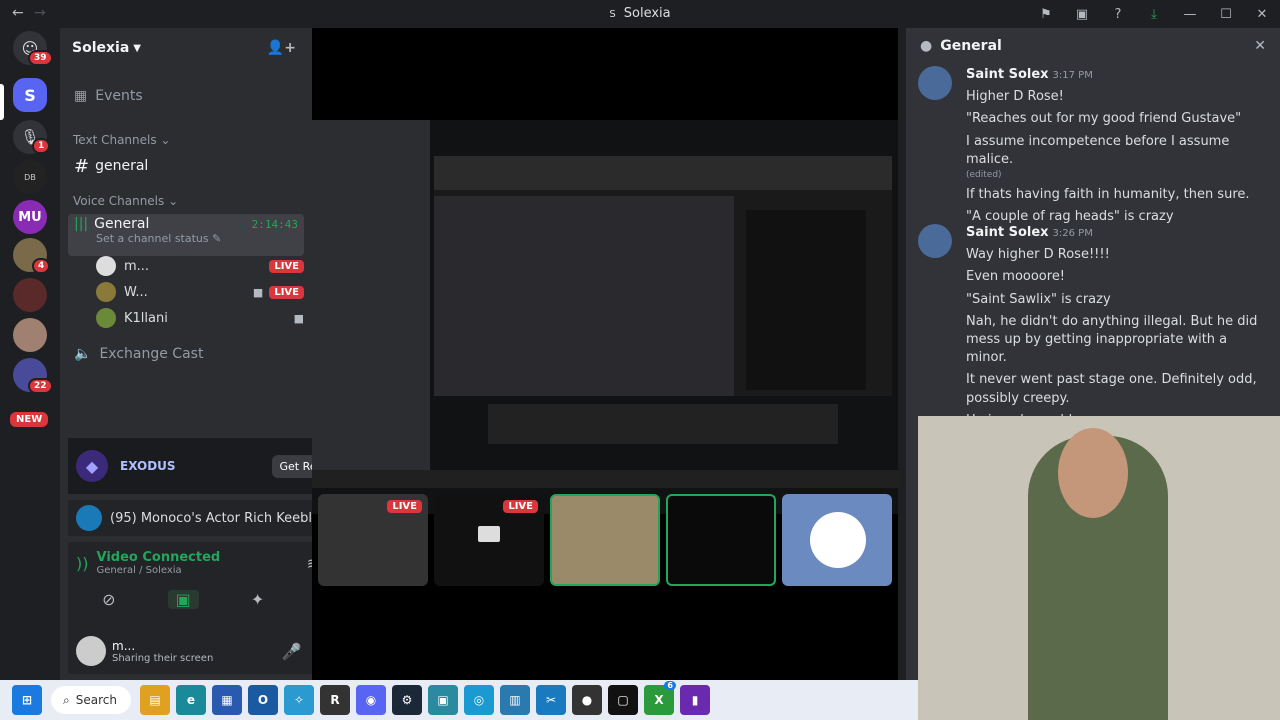 The height and width of the screenshot is (720, 1280). What do you see at coordinates (257, 599) in the screenshot?
I see `activities-icon: ✦` at bounding box center [257, 599].